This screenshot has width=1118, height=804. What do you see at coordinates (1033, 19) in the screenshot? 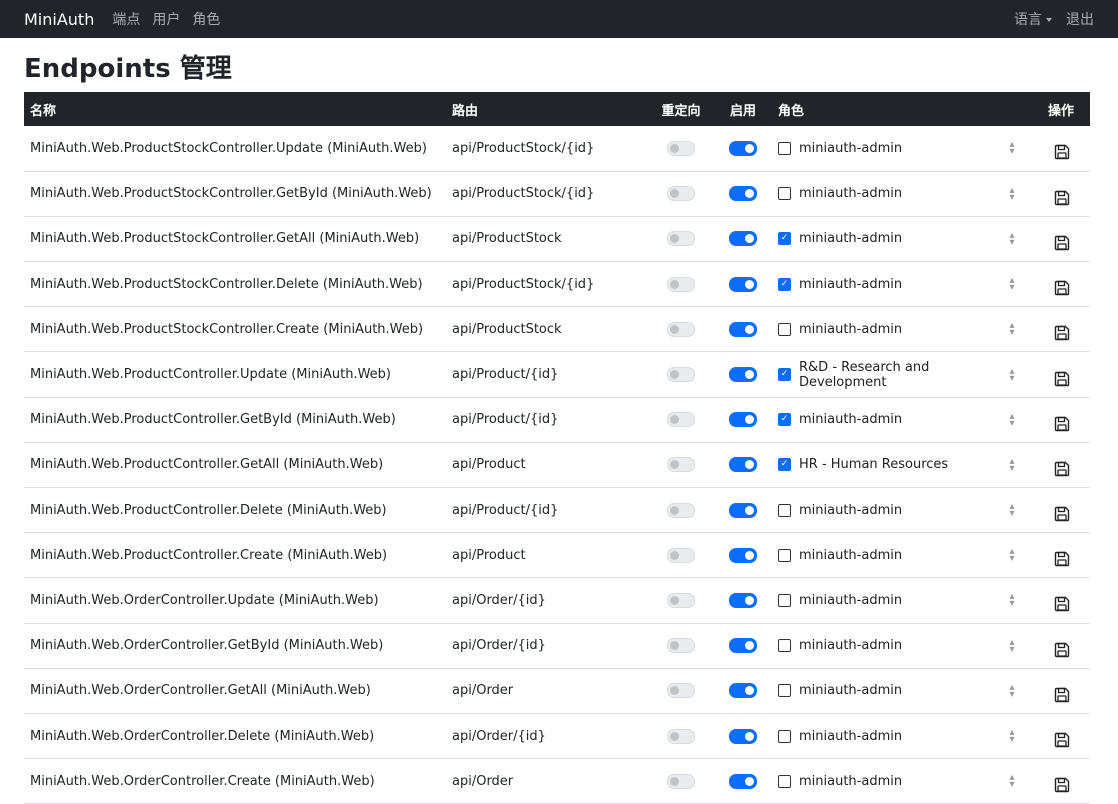
I see `language-dropdown: 语言` at bounding box center [1033, 19].